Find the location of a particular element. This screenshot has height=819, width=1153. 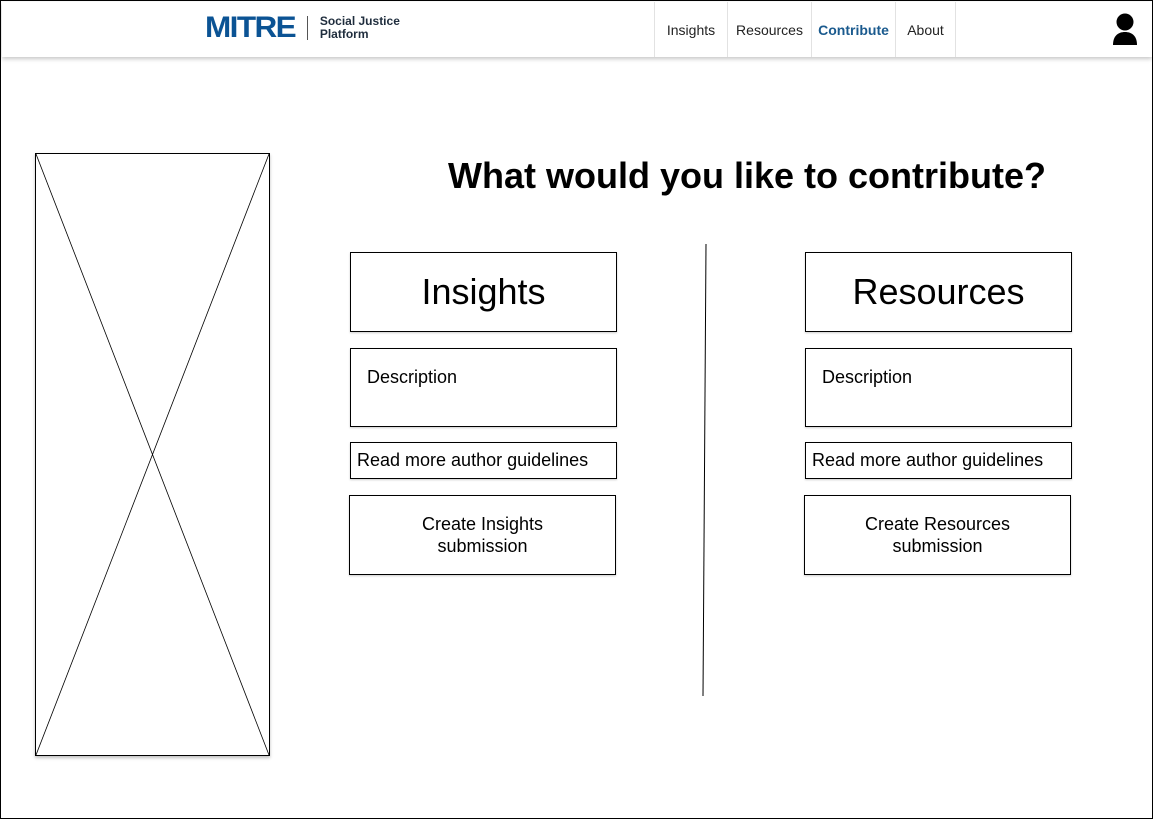

create-resources-button: Create Resources submission is located at coordinates (937, 535).